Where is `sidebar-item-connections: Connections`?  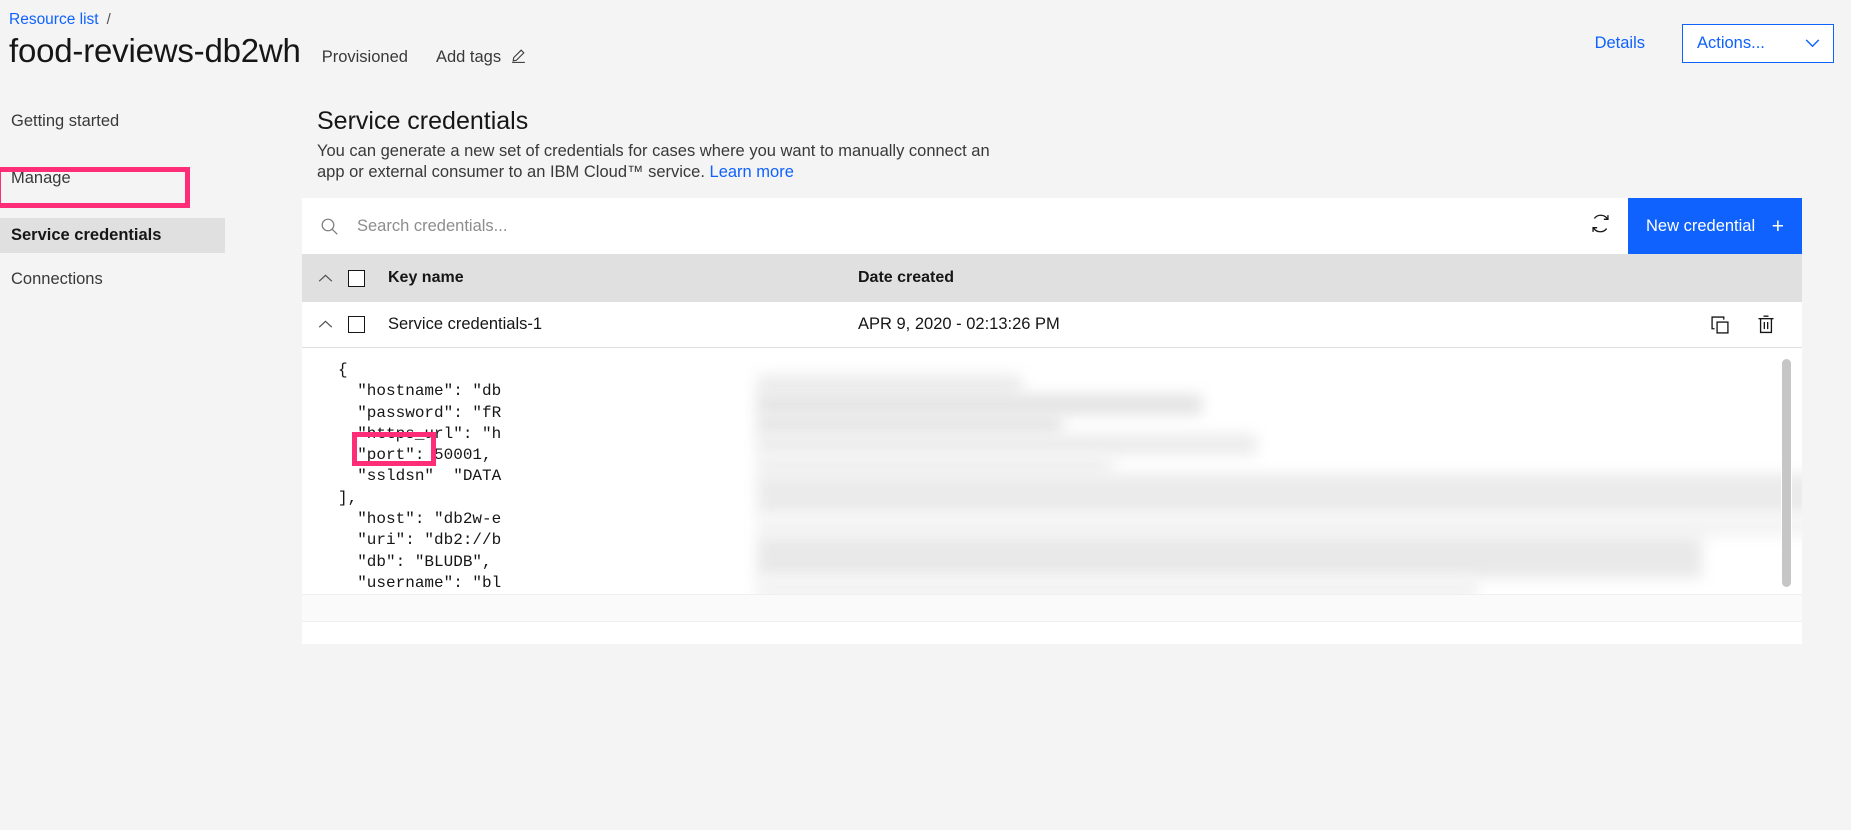 sidebar-item-connections: Connections is located at coordinates (112, 279).